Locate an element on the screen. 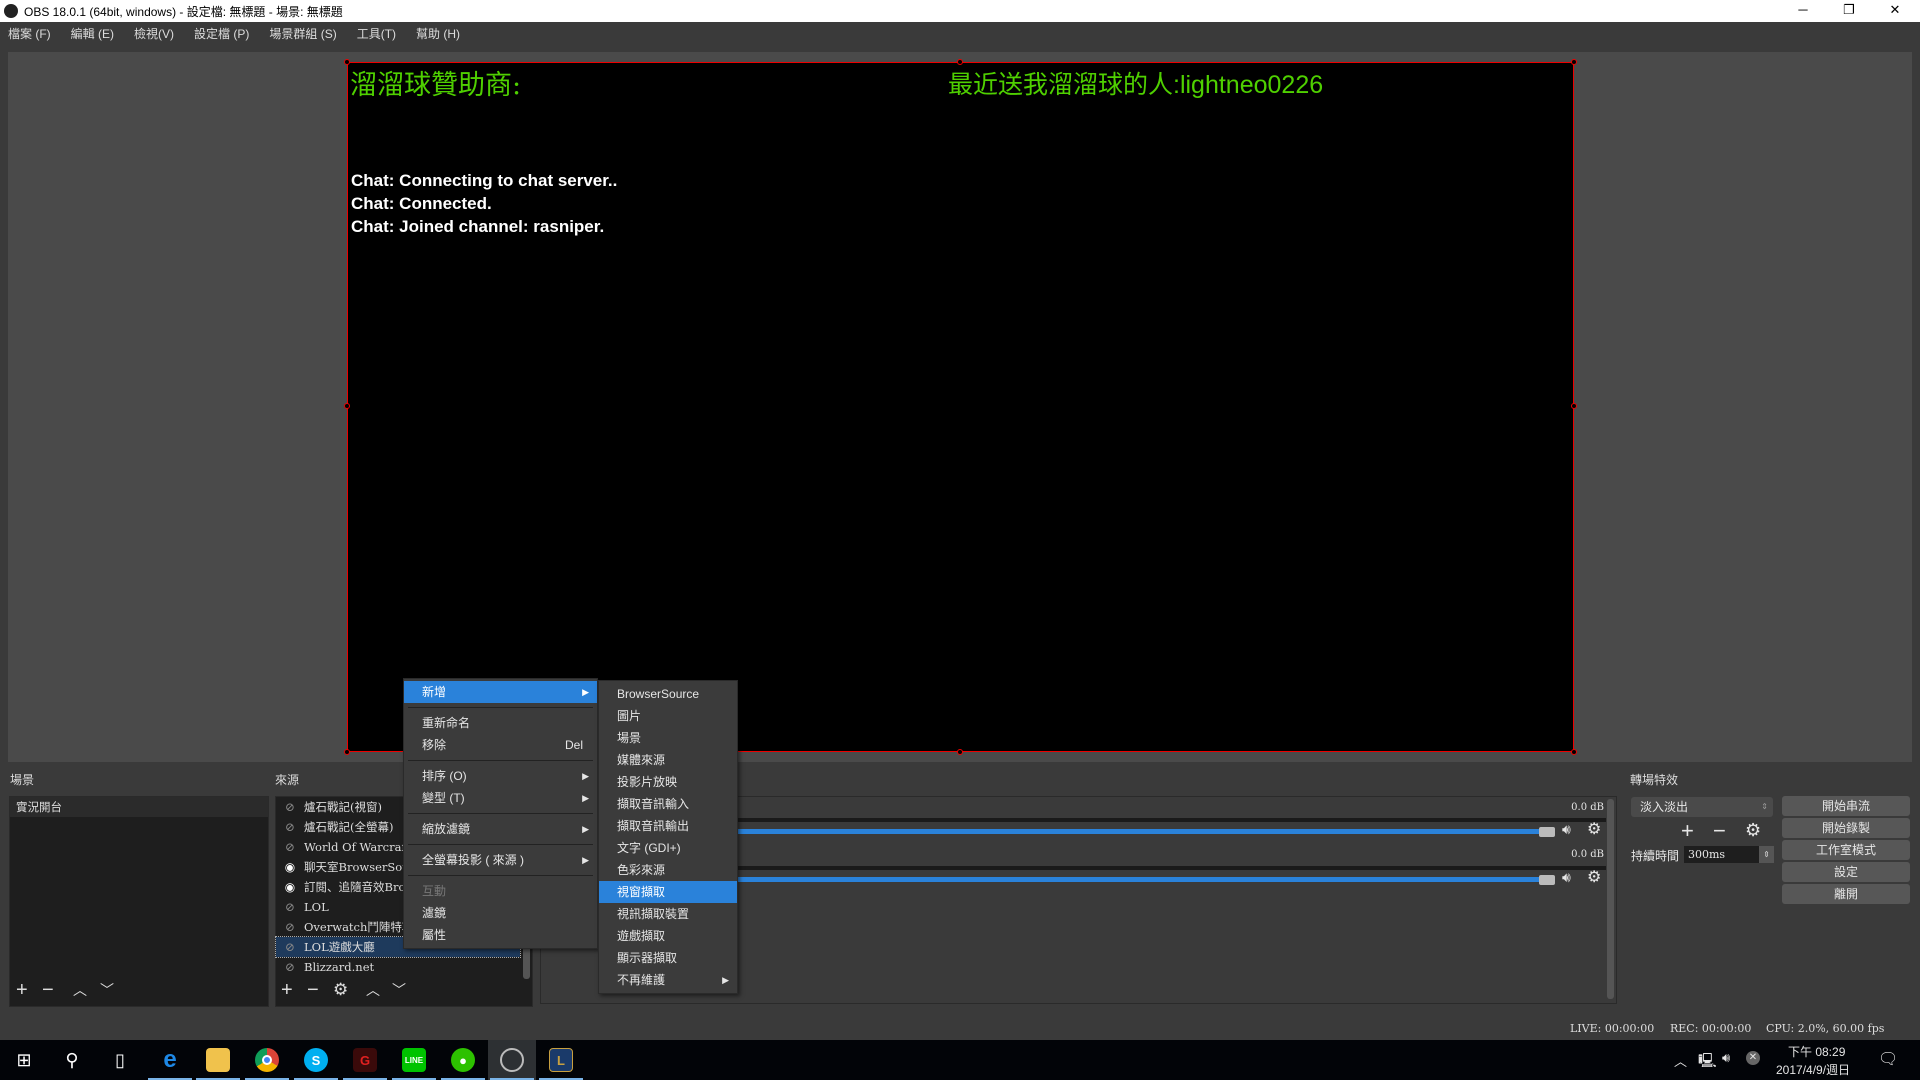 This screenshot has width=1920, height=1080. menu-item-transform: 變型 (T) ▶ is located at coordinates (500, 798).